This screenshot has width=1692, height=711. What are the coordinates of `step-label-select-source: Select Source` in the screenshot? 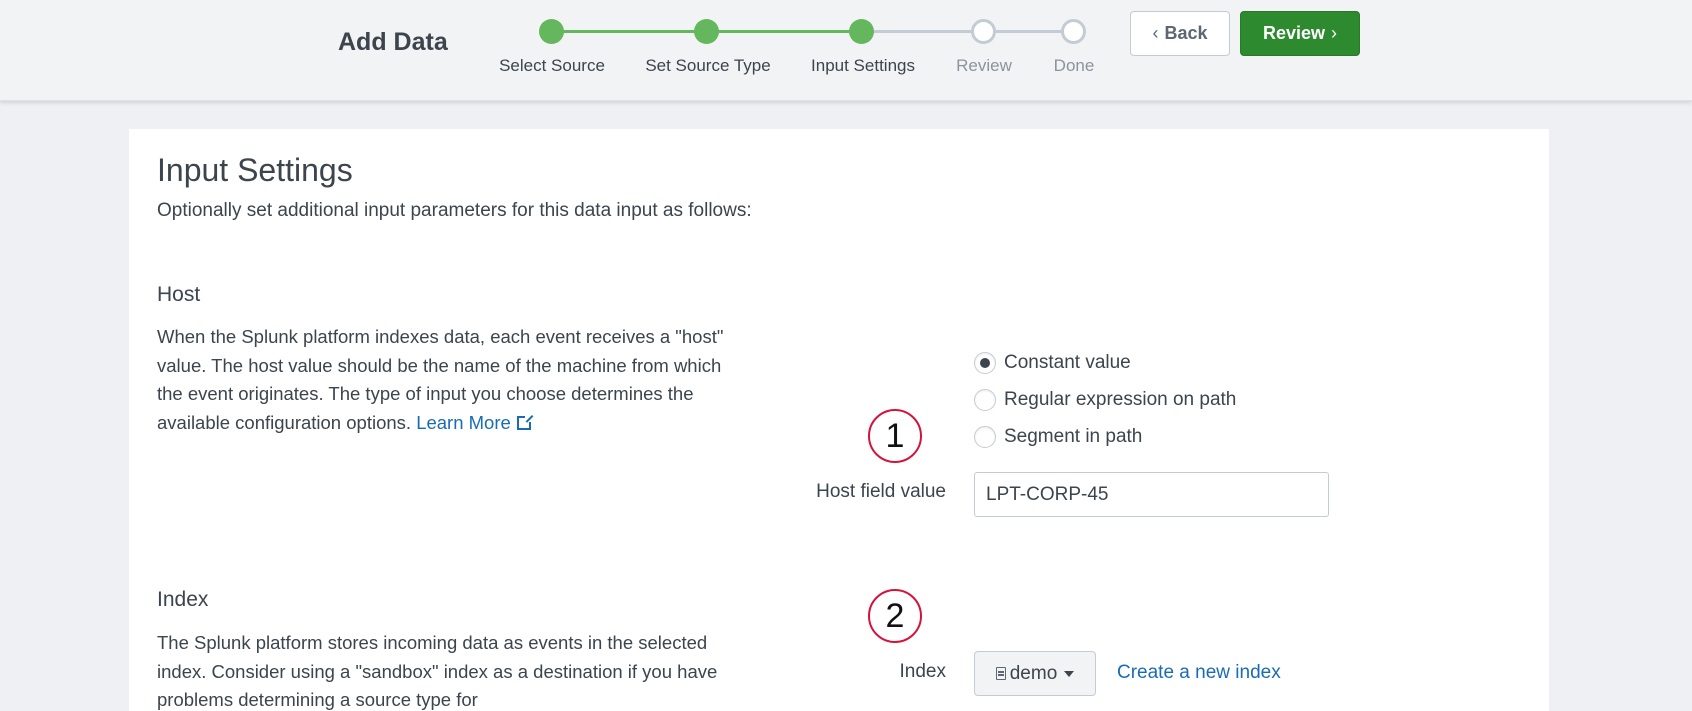 It's located at (552, 65).